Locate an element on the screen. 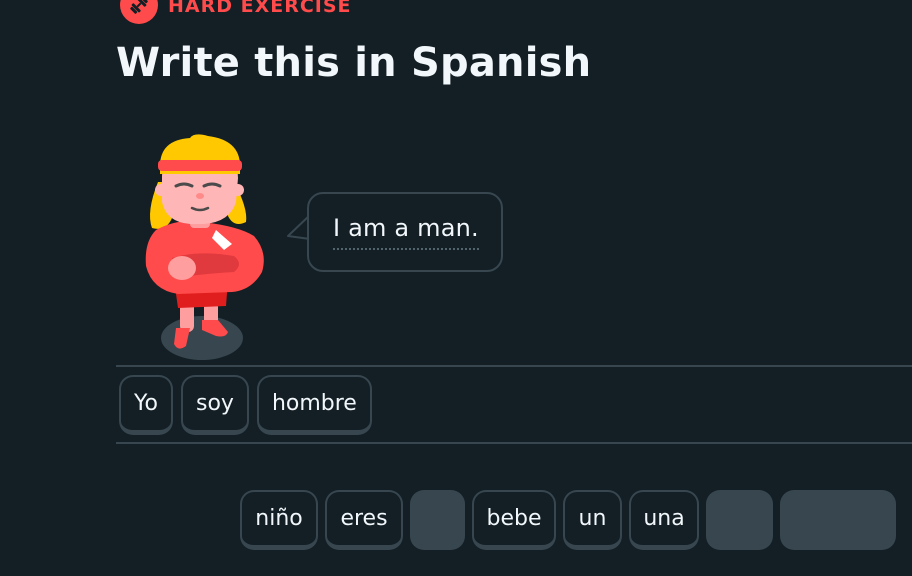 Image resolution: width=912 pixels, height=576 pixels. answer-word-chip: hombre is located at coordinates (314, 405).